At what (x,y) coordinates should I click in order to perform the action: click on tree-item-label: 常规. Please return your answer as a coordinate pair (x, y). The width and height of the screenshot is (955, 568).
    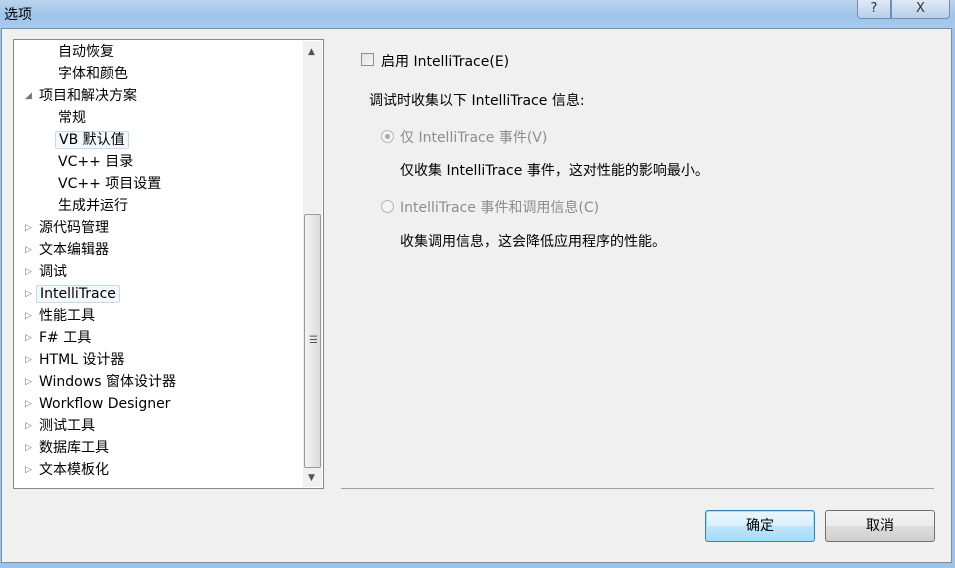
    Looking at the image, I should click on (72, 118).